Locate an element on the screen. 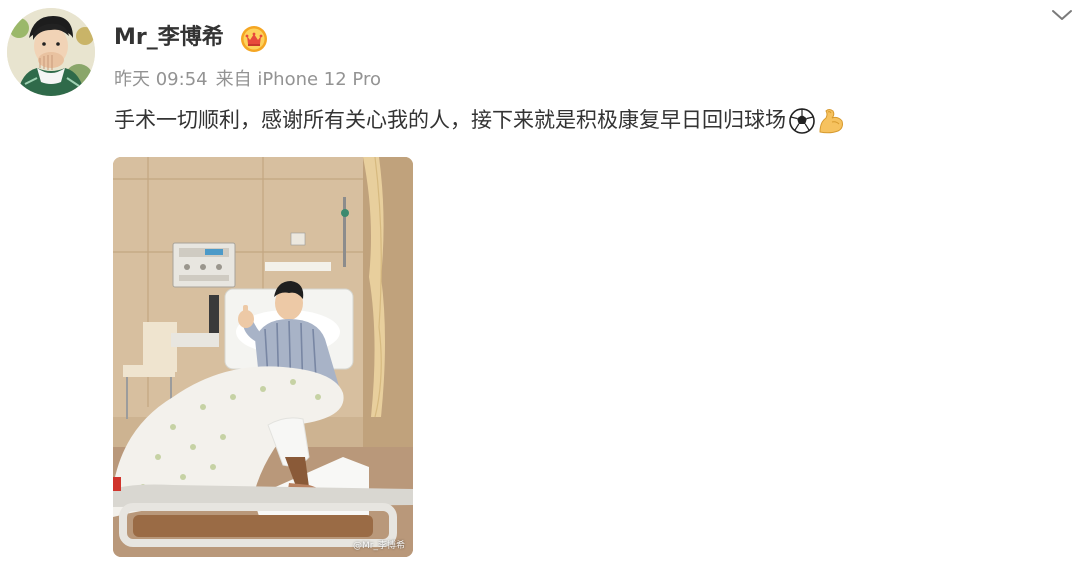  post-source: 来自 iPhone 12 Pro is located at coordinates (298, 79).